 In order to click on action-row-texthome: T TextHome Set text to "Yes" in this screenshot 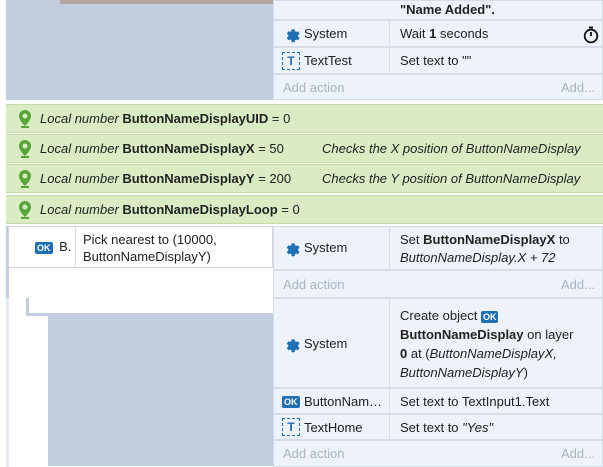, I will do `click(438, 427)`.